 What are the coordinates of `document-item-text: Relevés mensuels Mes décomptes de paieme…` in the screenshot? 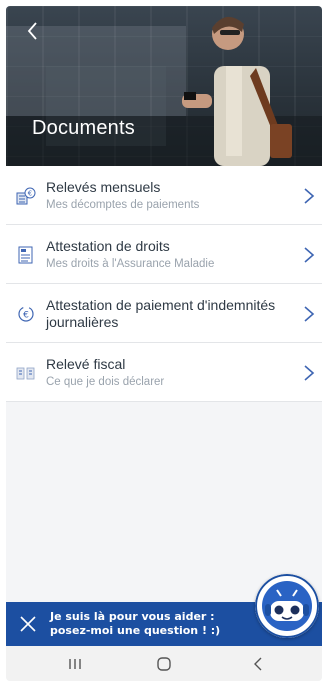 It's located at (163, 195).